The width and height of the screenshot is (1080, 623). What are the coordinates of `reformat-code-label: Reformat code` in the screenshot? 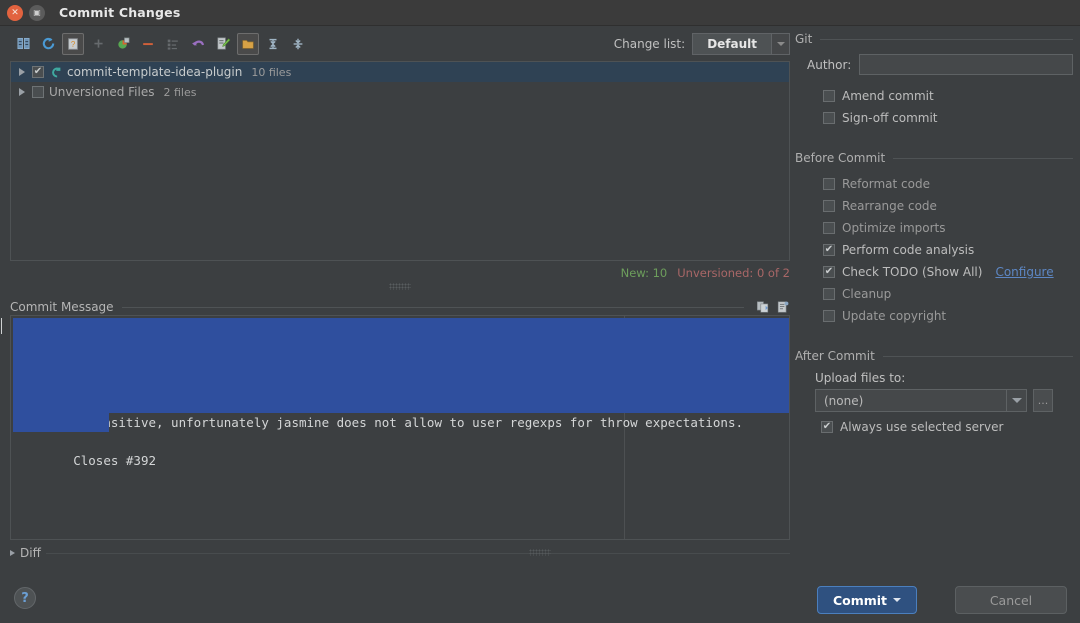 It's located at (886, 184).